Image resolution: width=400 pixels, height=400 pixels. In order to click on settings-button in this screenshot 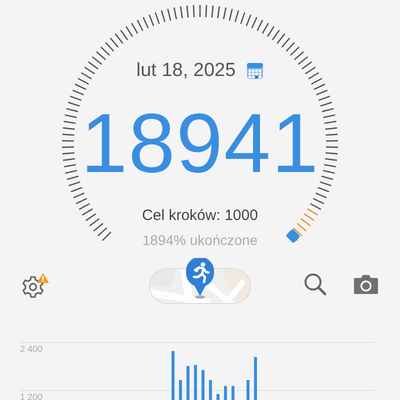, I will do `click(36, 285)`.